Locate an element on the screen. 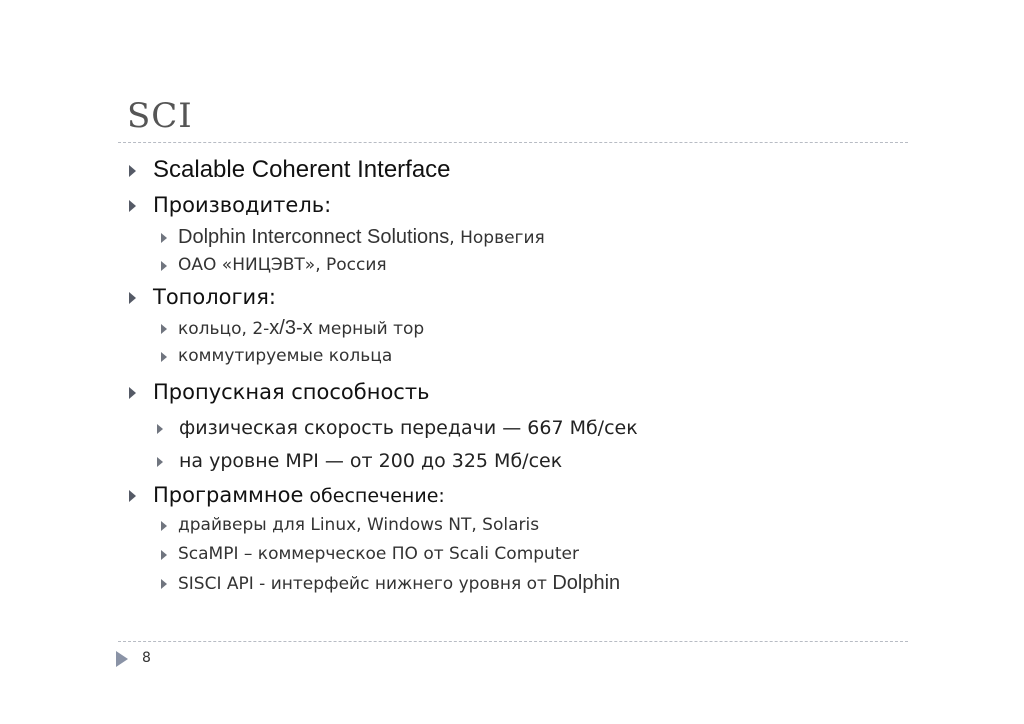 The height and width of the screenshot is (724, 1024). dolphin-name: Dolphin Interconnect Solutions is located at coordinates (314, 237).